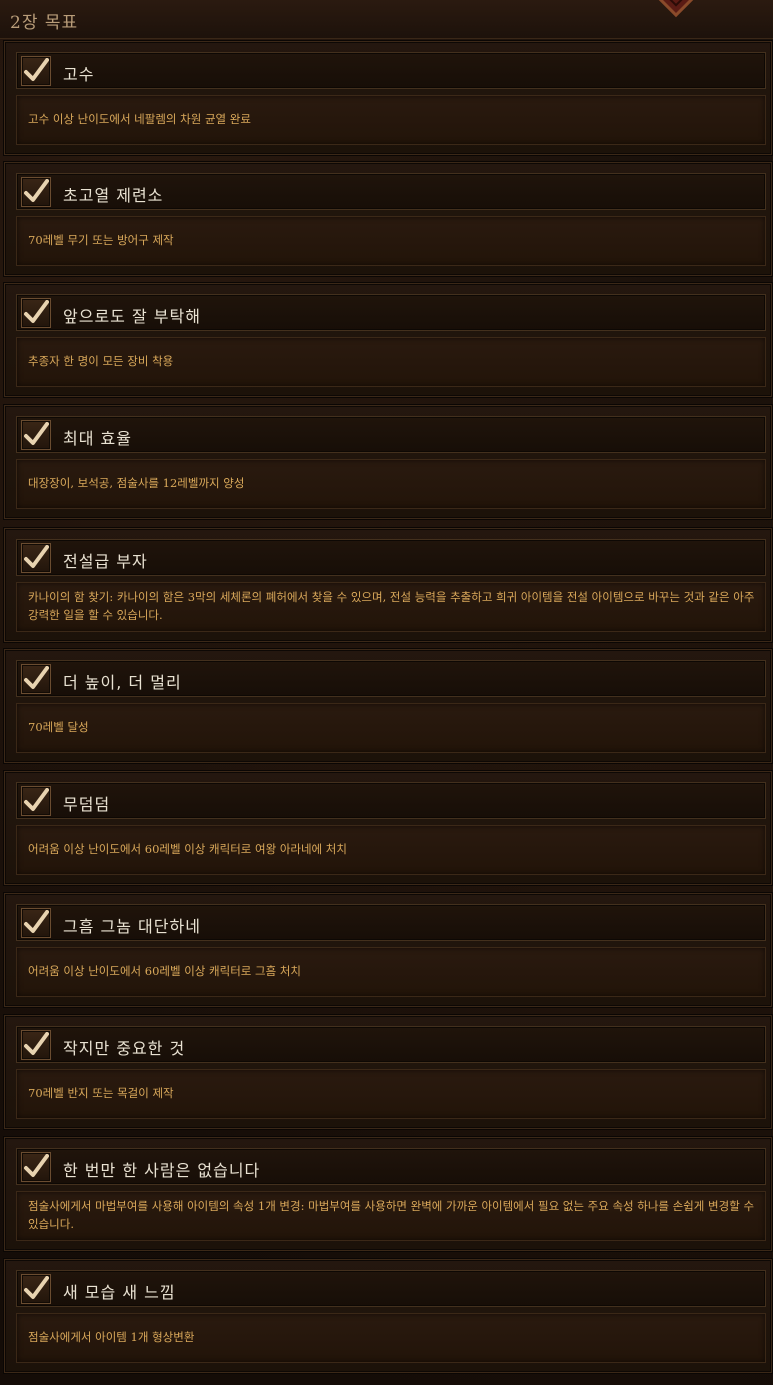  Describe the element at coordinates (122, 682) in the screenshot. I see `achievement-title: 더 높이, 더 멀리` at that location.